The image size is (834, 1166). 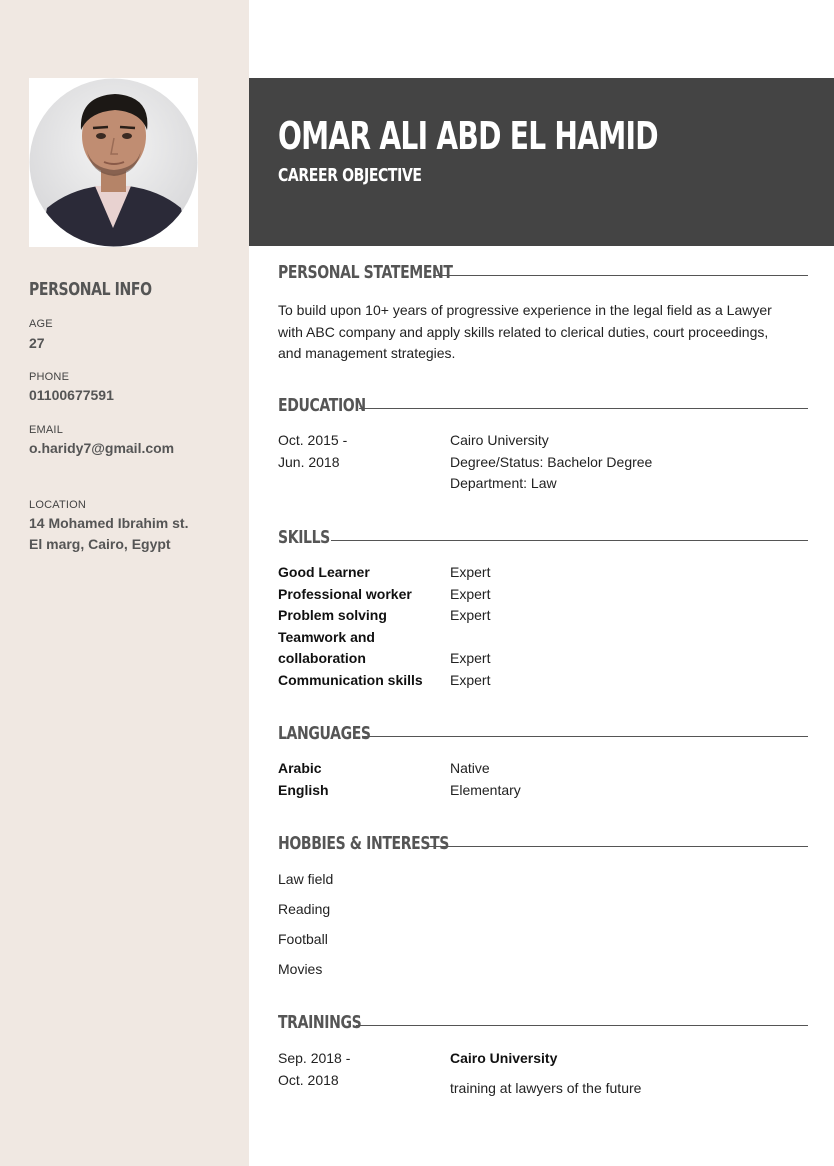 I want to click on education-department: Department: Law, so click(x=503, y=483).